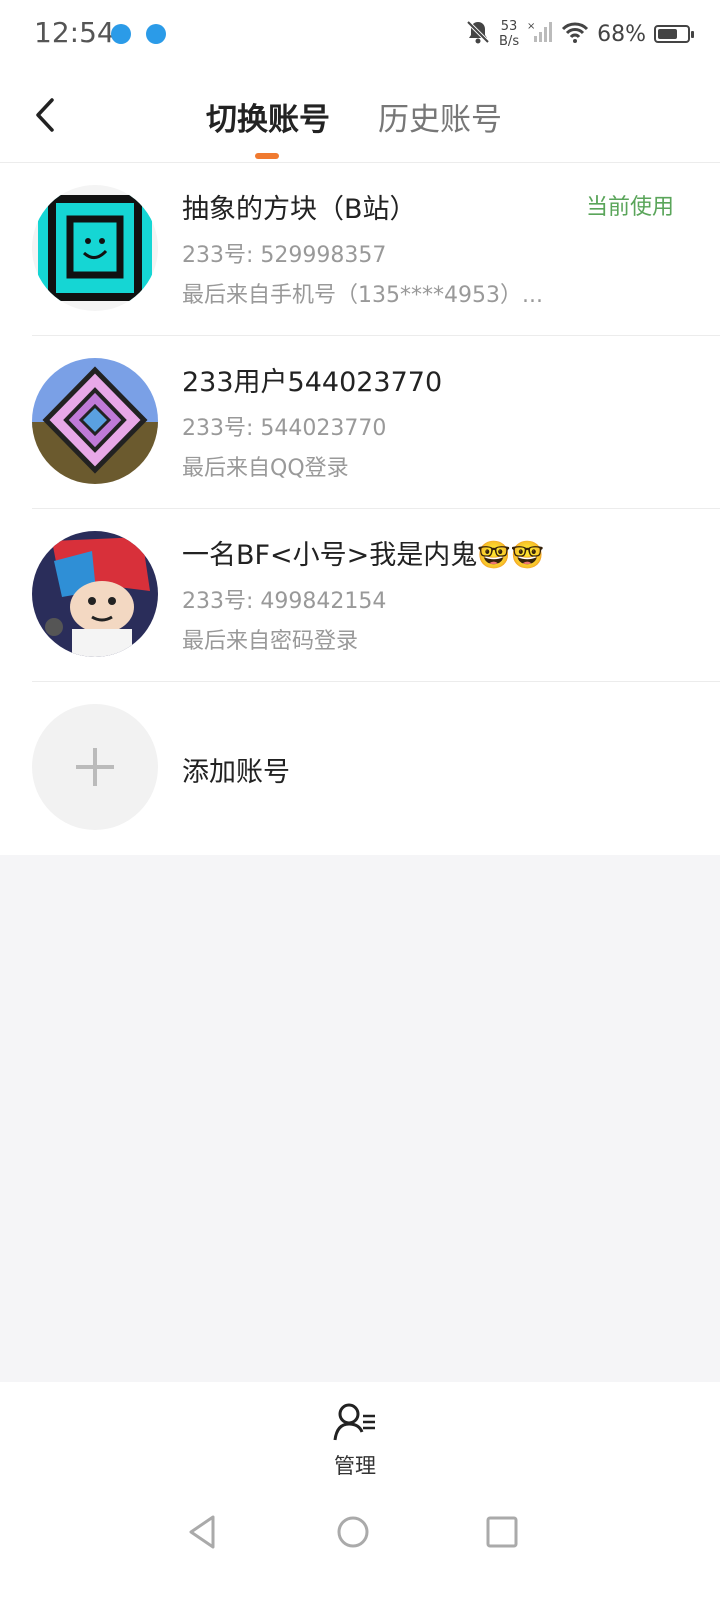 The height and width of the screenshot is (1600, 720). Describe the element at coordinates (284, 601) in the screenshot. I see `account-id: 233号: 499842154` at that location.